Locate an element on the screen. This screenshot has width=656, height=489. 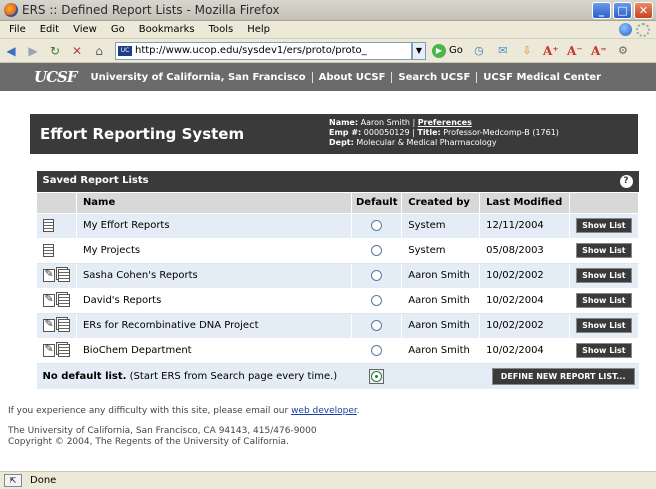
report-name: Sasha Cohen's Reports is located at coordinates (214, 276).